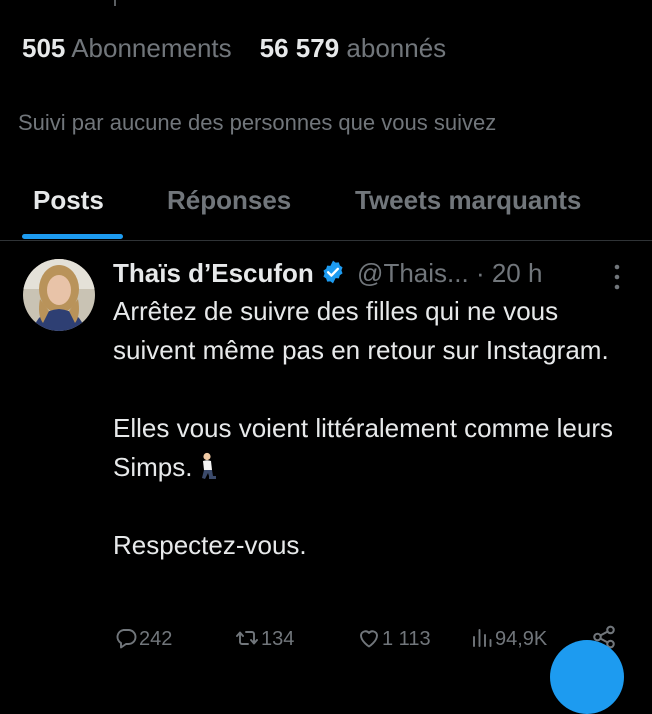  What do you see at coordinates (68, 200) in the screenshot?
I see `tab-posts: Posts` at bounding box center [68, 200].